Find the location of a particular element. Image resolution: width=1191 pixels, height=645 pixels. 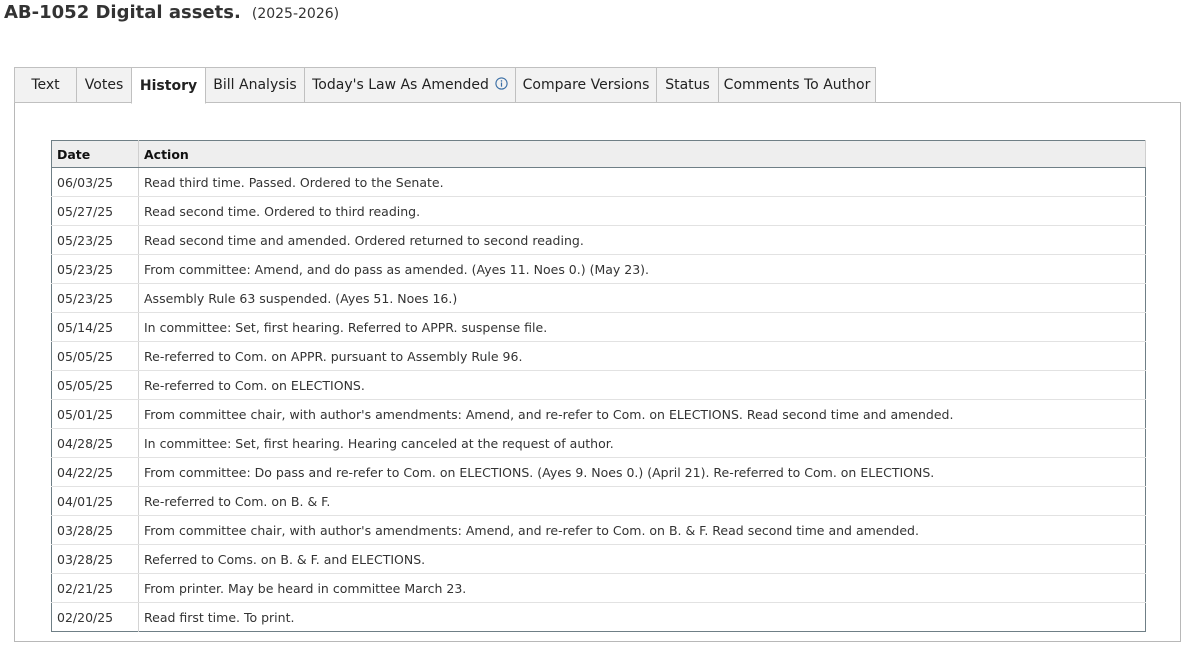

date-cell: 04/22/25 is located at coordinates (95, 472).